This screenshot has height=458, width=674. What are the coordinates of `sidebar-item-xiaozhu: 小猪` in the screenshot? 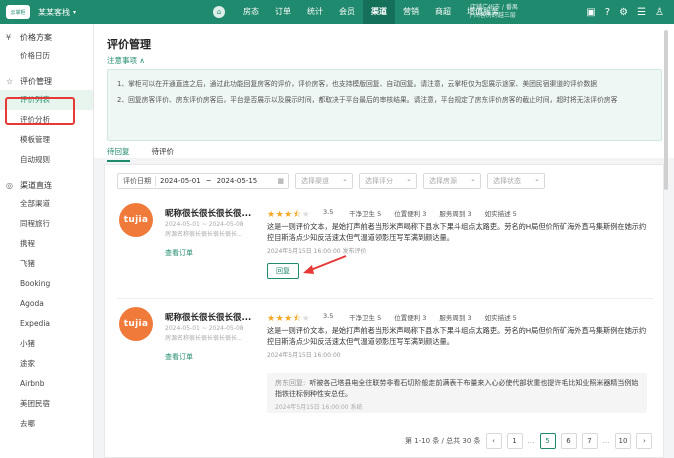 It's located at (46, 344).